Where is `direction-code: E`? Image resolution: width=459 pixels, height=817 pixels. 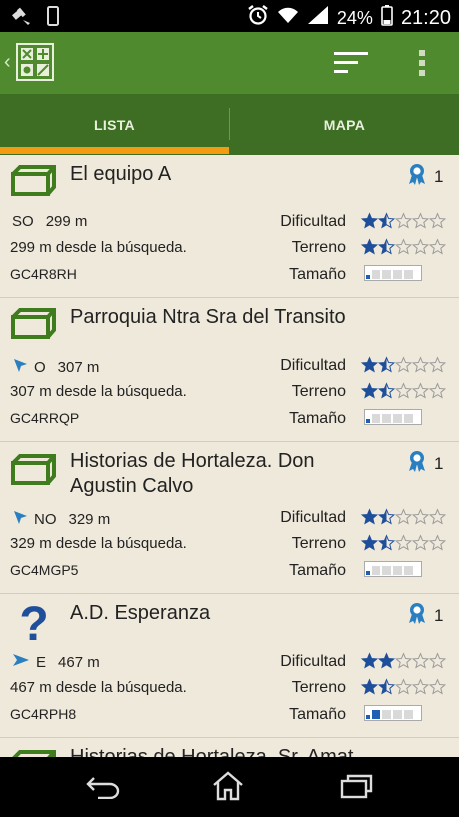
direction-code: E is located at coordinates (41, 662).